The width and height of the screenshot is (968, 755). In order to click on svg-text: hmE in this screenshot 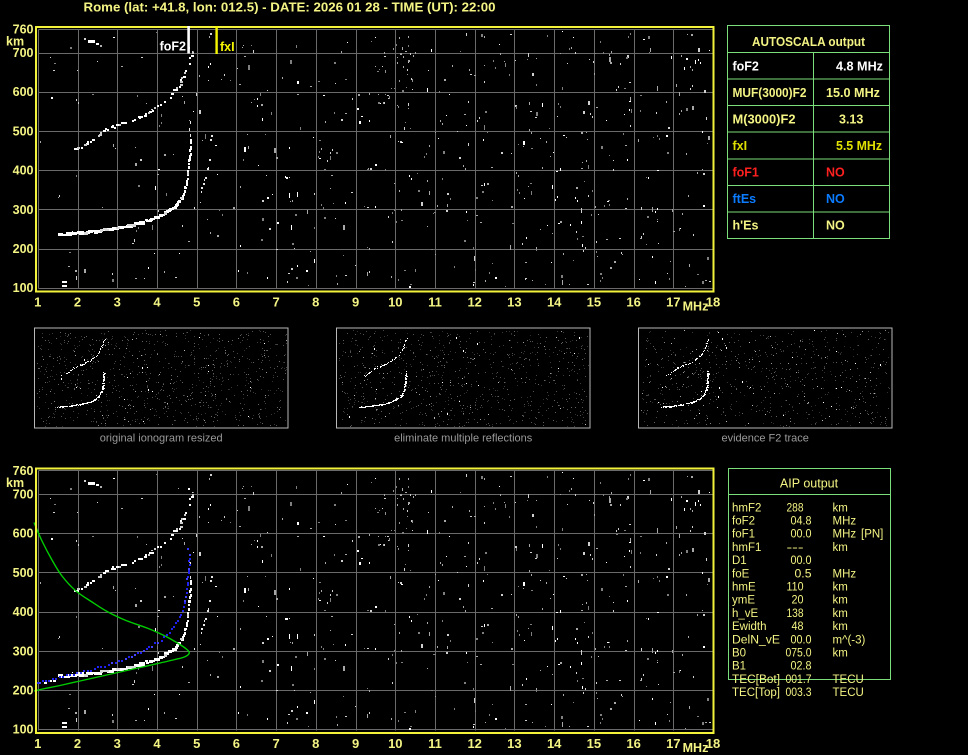, I will do `click(744, 588)`.